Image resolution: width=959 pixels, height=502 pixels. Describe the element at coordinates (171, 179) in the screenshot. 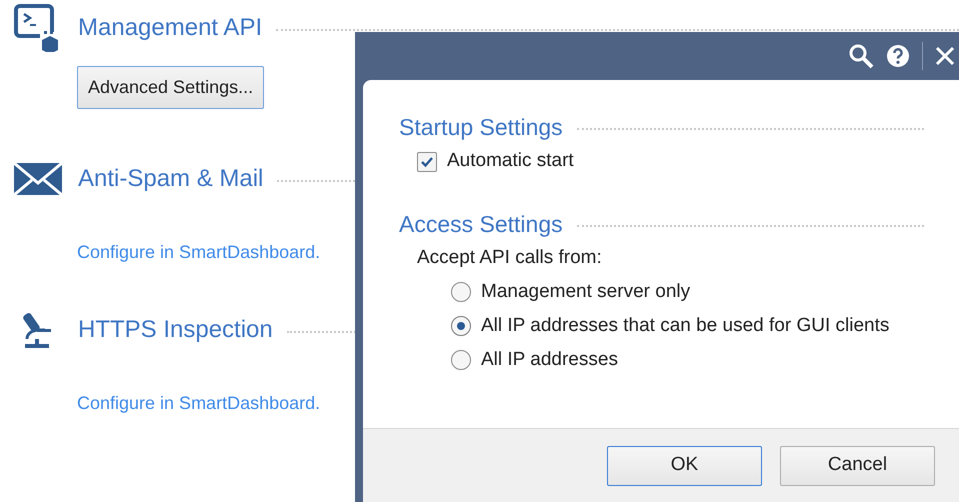

I see `section-title: Anti-Spam & Mail` at that location.